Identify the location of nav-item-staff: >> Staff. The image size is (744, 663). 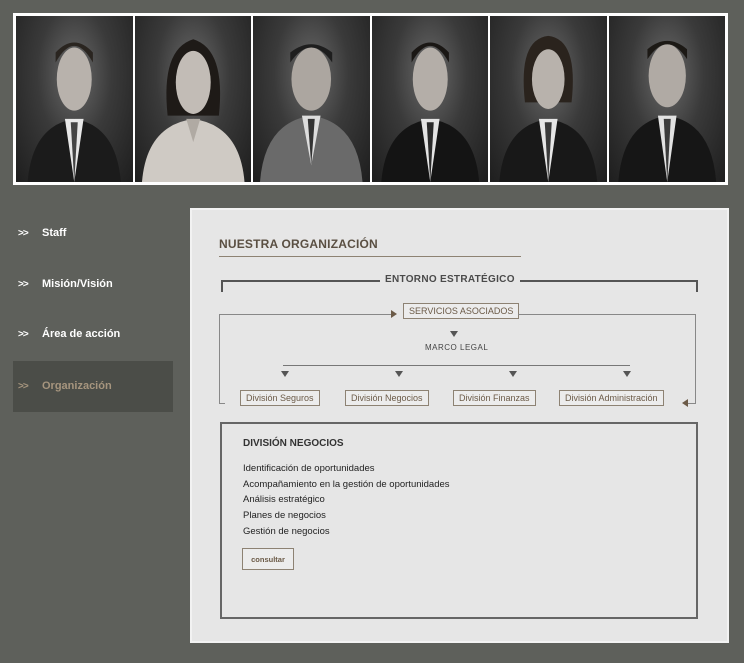
(39, 233).